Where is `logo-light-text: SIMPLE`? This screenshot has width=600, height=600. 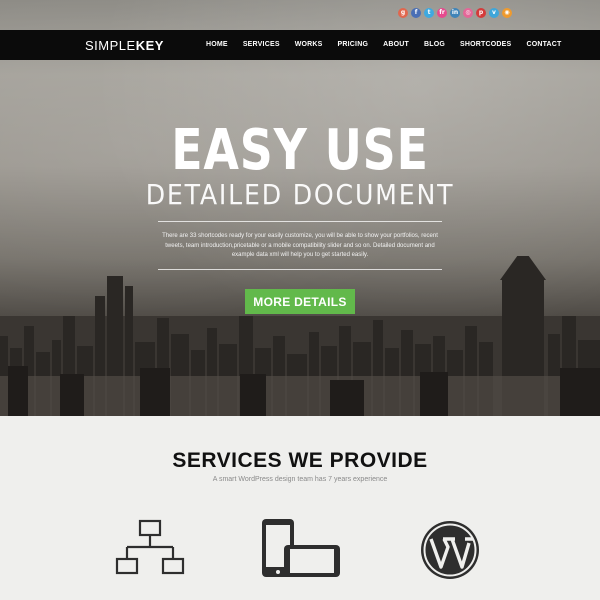 logo-light-text: SIMPLE is located at coordinates (110, 45).